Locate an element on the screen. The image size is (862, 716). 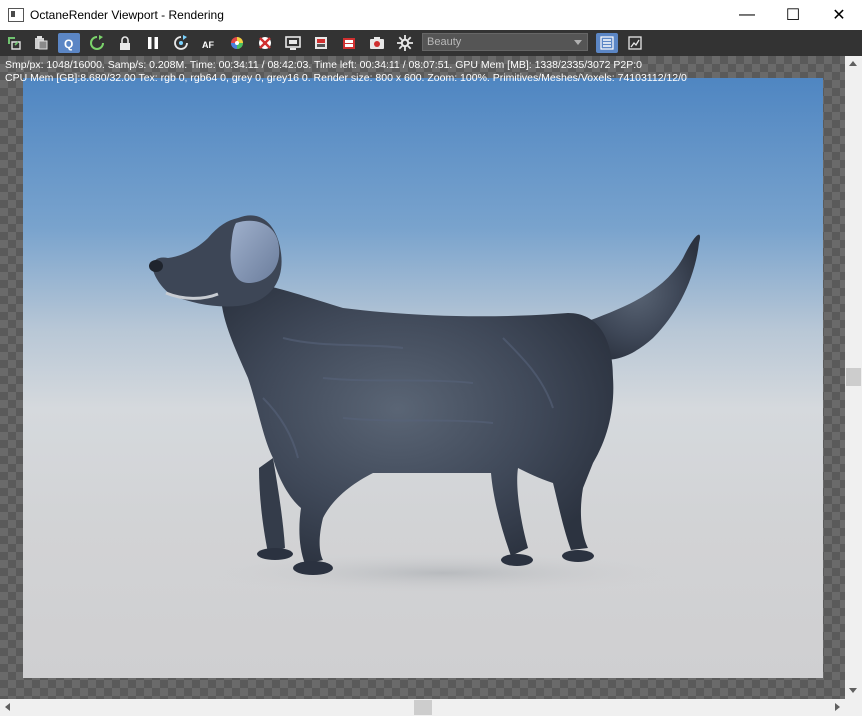
scroll-up-icon is located at coordinates (853, 63).